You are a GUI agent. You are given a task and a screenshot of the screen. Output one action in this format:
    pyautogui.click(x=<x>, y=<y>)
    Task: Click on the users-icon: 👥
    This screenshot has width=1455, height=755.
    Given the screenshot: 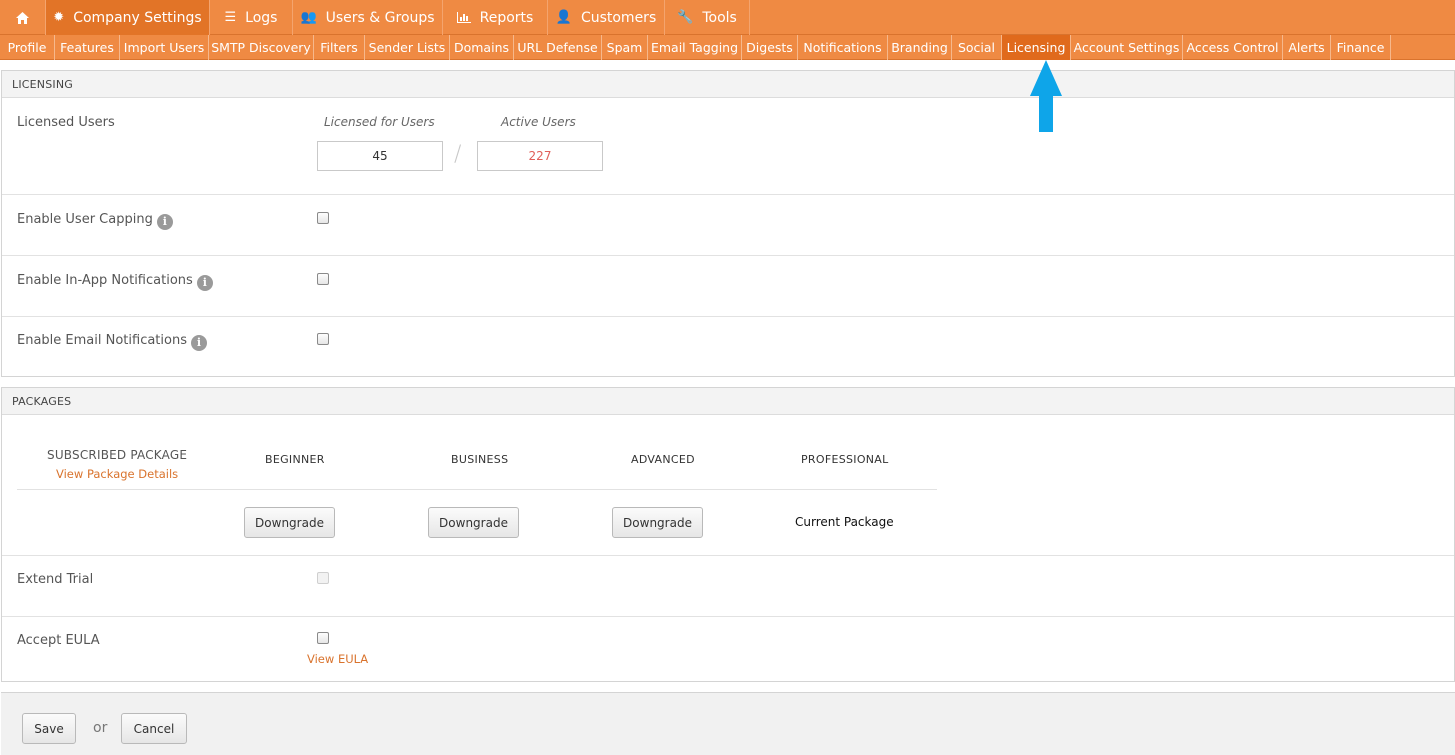 What is the action you would take?
    pyautogui.click(x=308, y=17)
    